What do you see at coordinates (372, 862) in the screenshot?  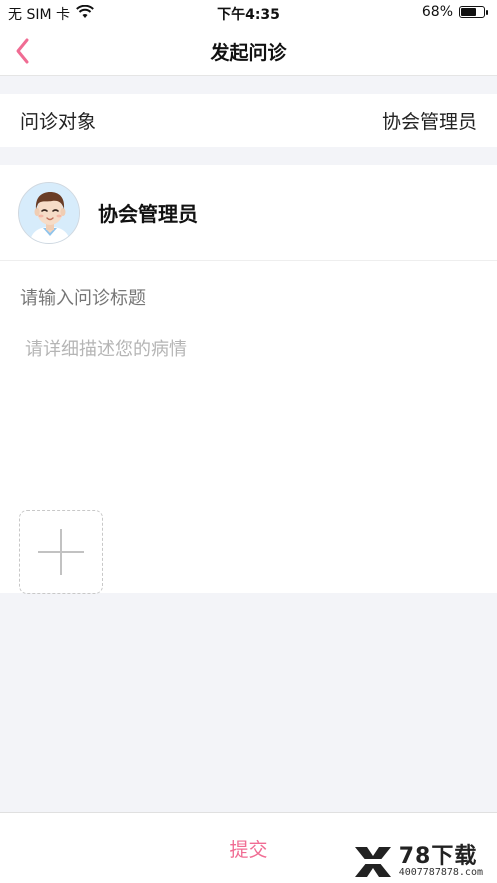 I see `watermark-logo-icon` at bounding box center [372, 862].